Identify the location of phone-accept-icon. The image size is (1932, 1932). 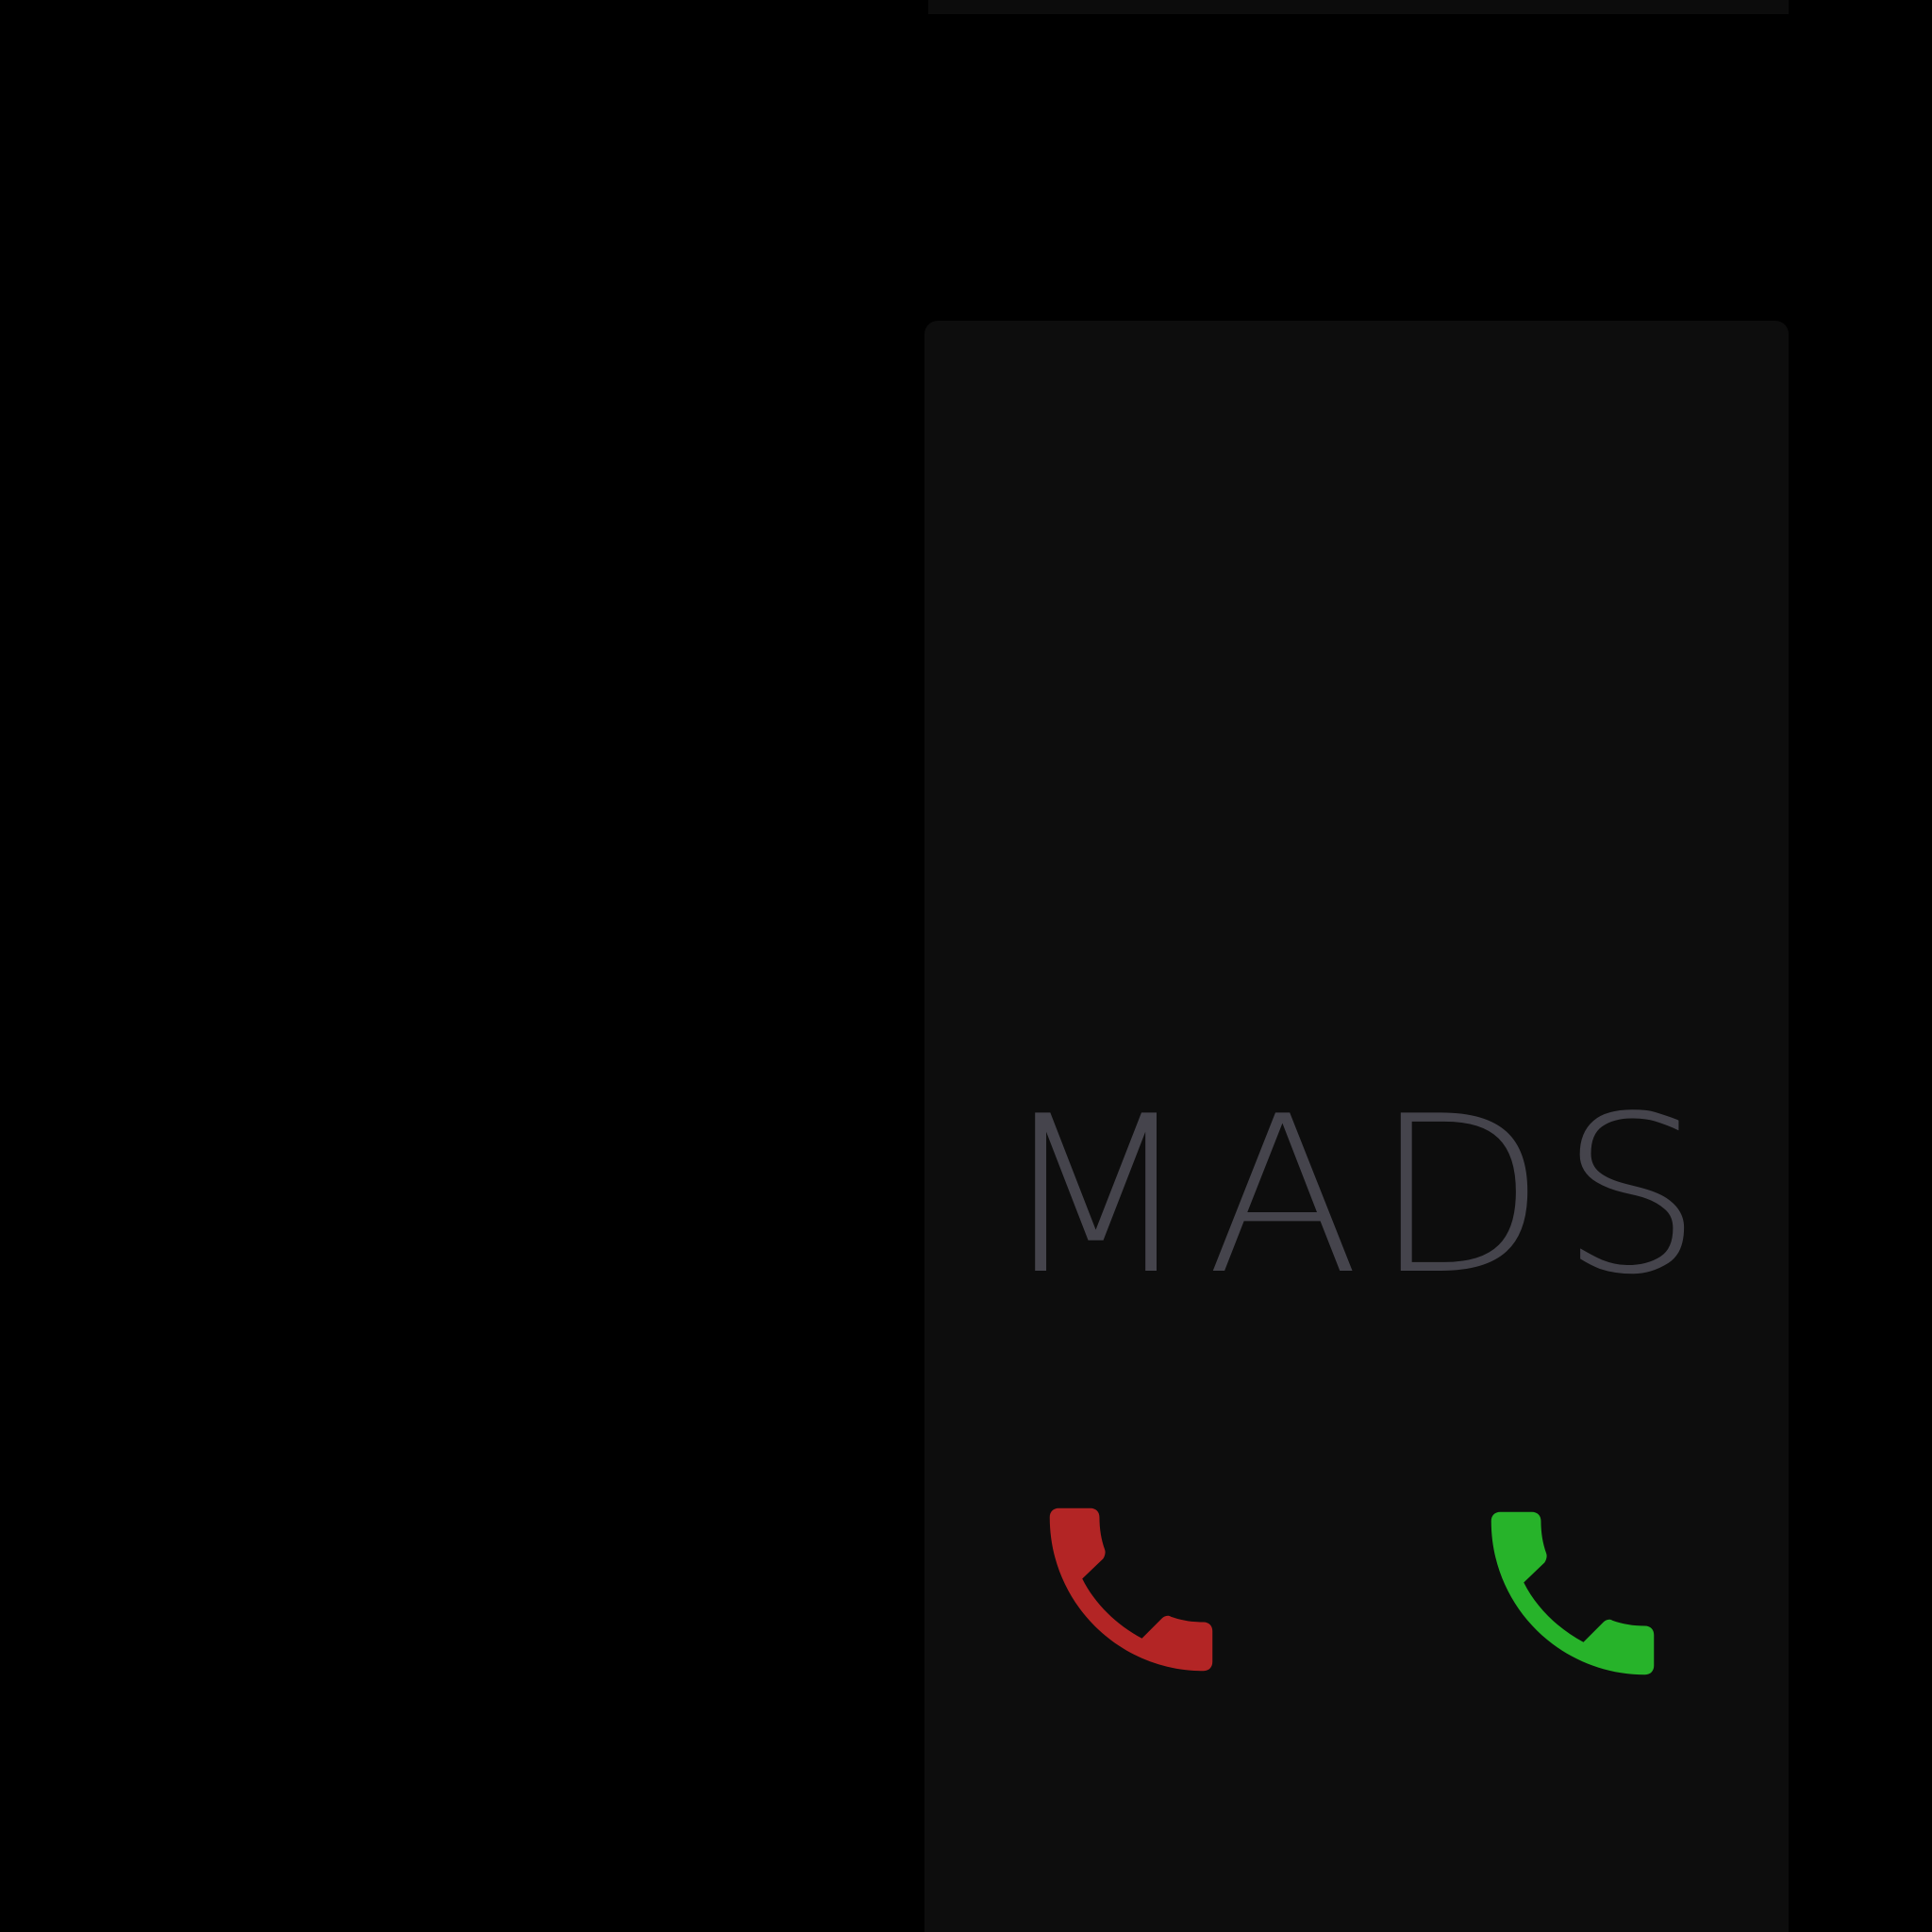
(1573, 1593).